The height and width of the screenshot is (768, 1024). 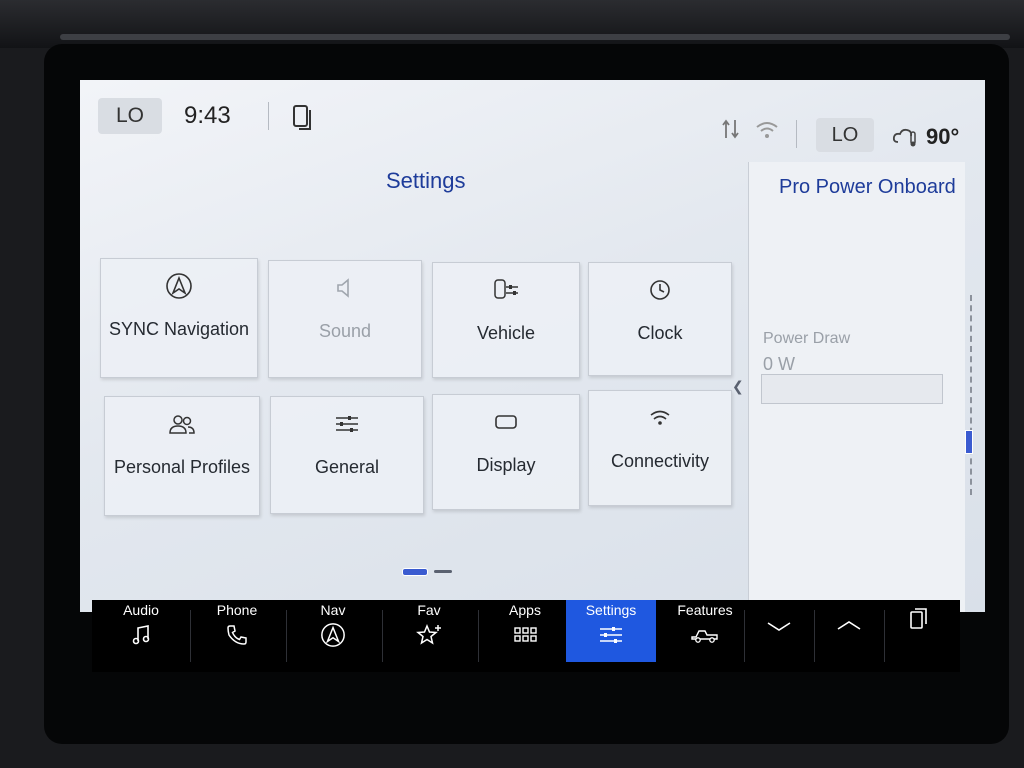 I want to click on nav-fav: Fav, so click(x=429, y=631).